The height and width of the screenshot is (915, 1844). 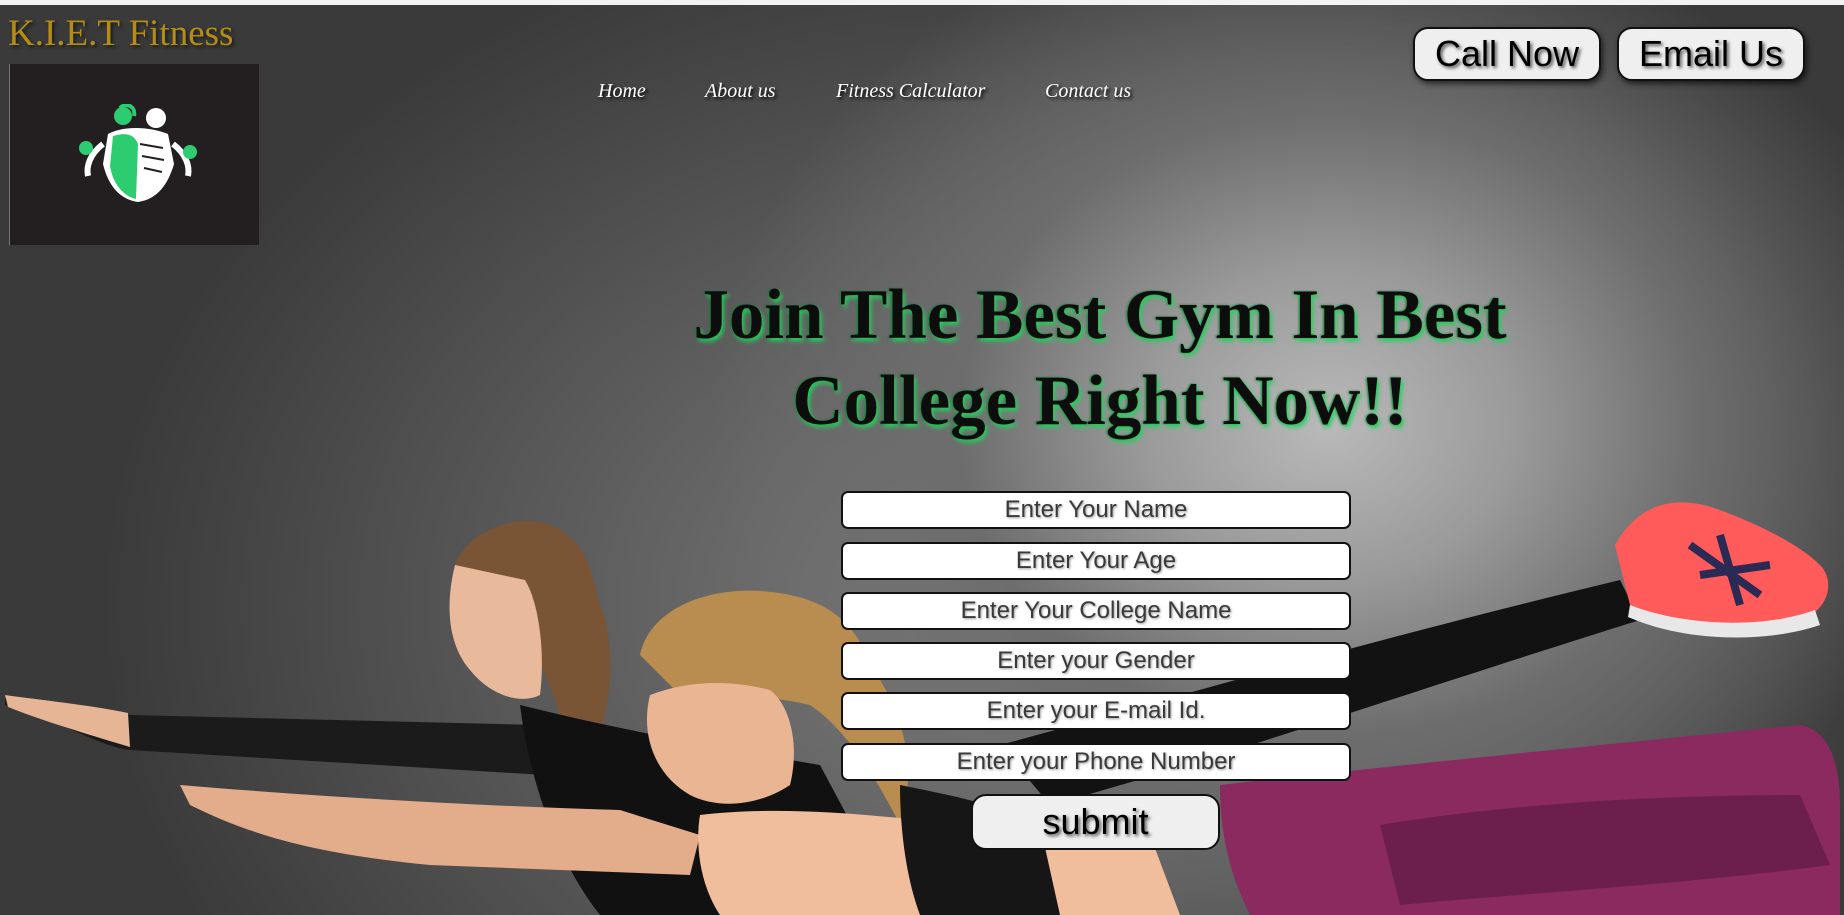 I want to click on age-input, so click(x=1096, y=561).